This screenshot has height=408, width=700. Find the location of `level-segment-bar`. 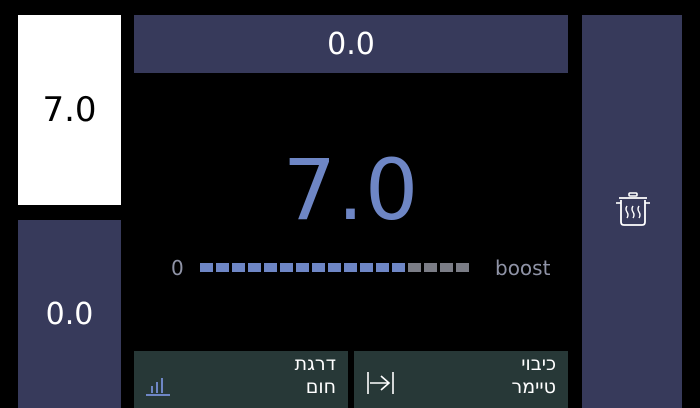

level-segment-bar is located at coordinates (334, 267).